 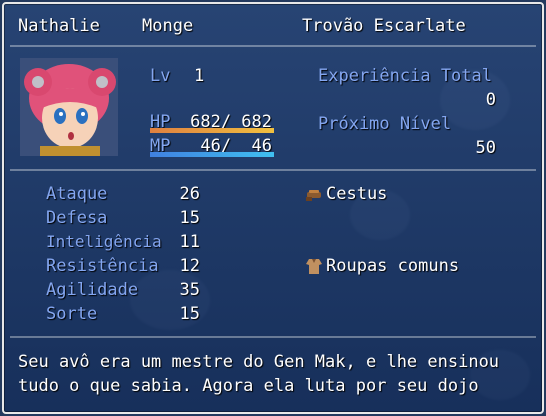 What do you see at coordinates (393, 266) in the screenshot?
I see `equip-armor-name: Roupas comuns` at bounding box center [393, 266].